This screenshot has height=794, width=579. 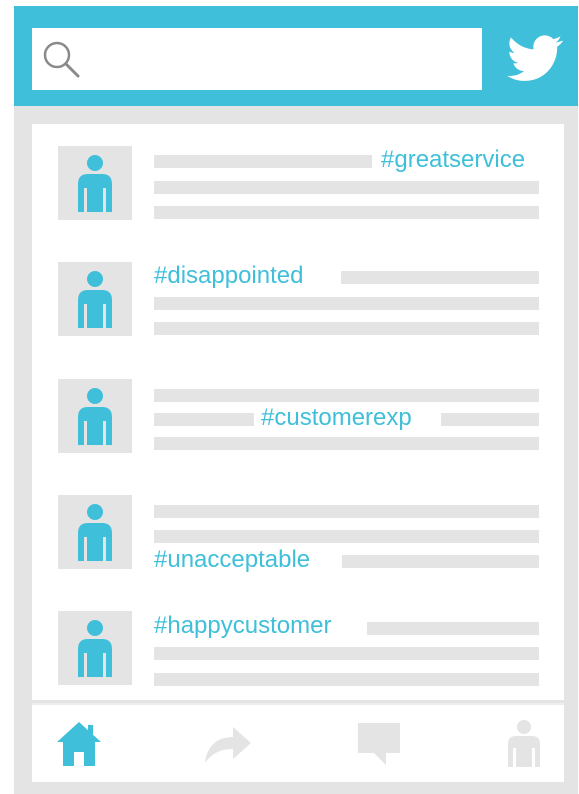 I want to click on tweet-item: #disappointed, so click(x=298, y=302).